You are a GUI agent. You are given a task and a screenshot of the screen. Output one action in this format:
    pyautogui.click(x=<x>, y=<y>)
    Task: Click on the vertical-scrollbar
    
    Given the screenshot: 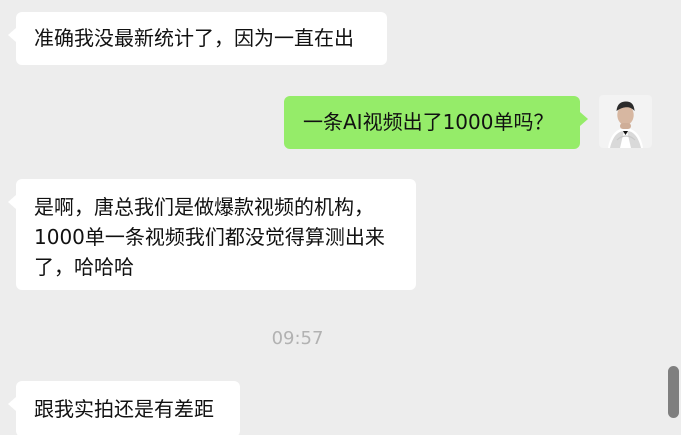 What is the action you would take?
    pyautogui.click(x=673, y=392)
    